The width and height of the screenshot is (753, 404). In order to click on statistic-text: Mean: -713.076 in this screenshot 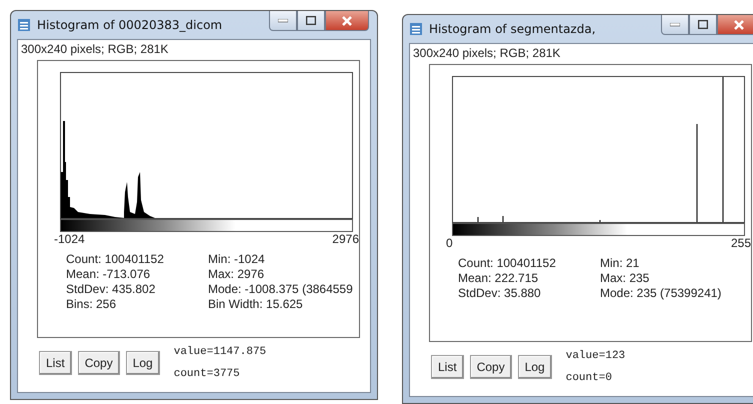, I will do `click(109, 274)`.